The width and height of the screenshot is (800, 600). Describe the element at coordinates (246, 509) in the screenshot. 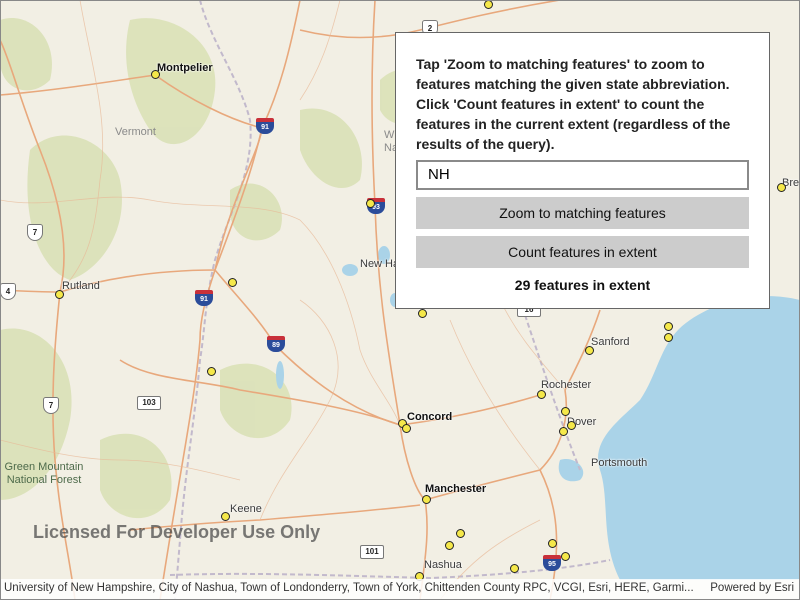

I see `city-label-keene: Keene` at that location.